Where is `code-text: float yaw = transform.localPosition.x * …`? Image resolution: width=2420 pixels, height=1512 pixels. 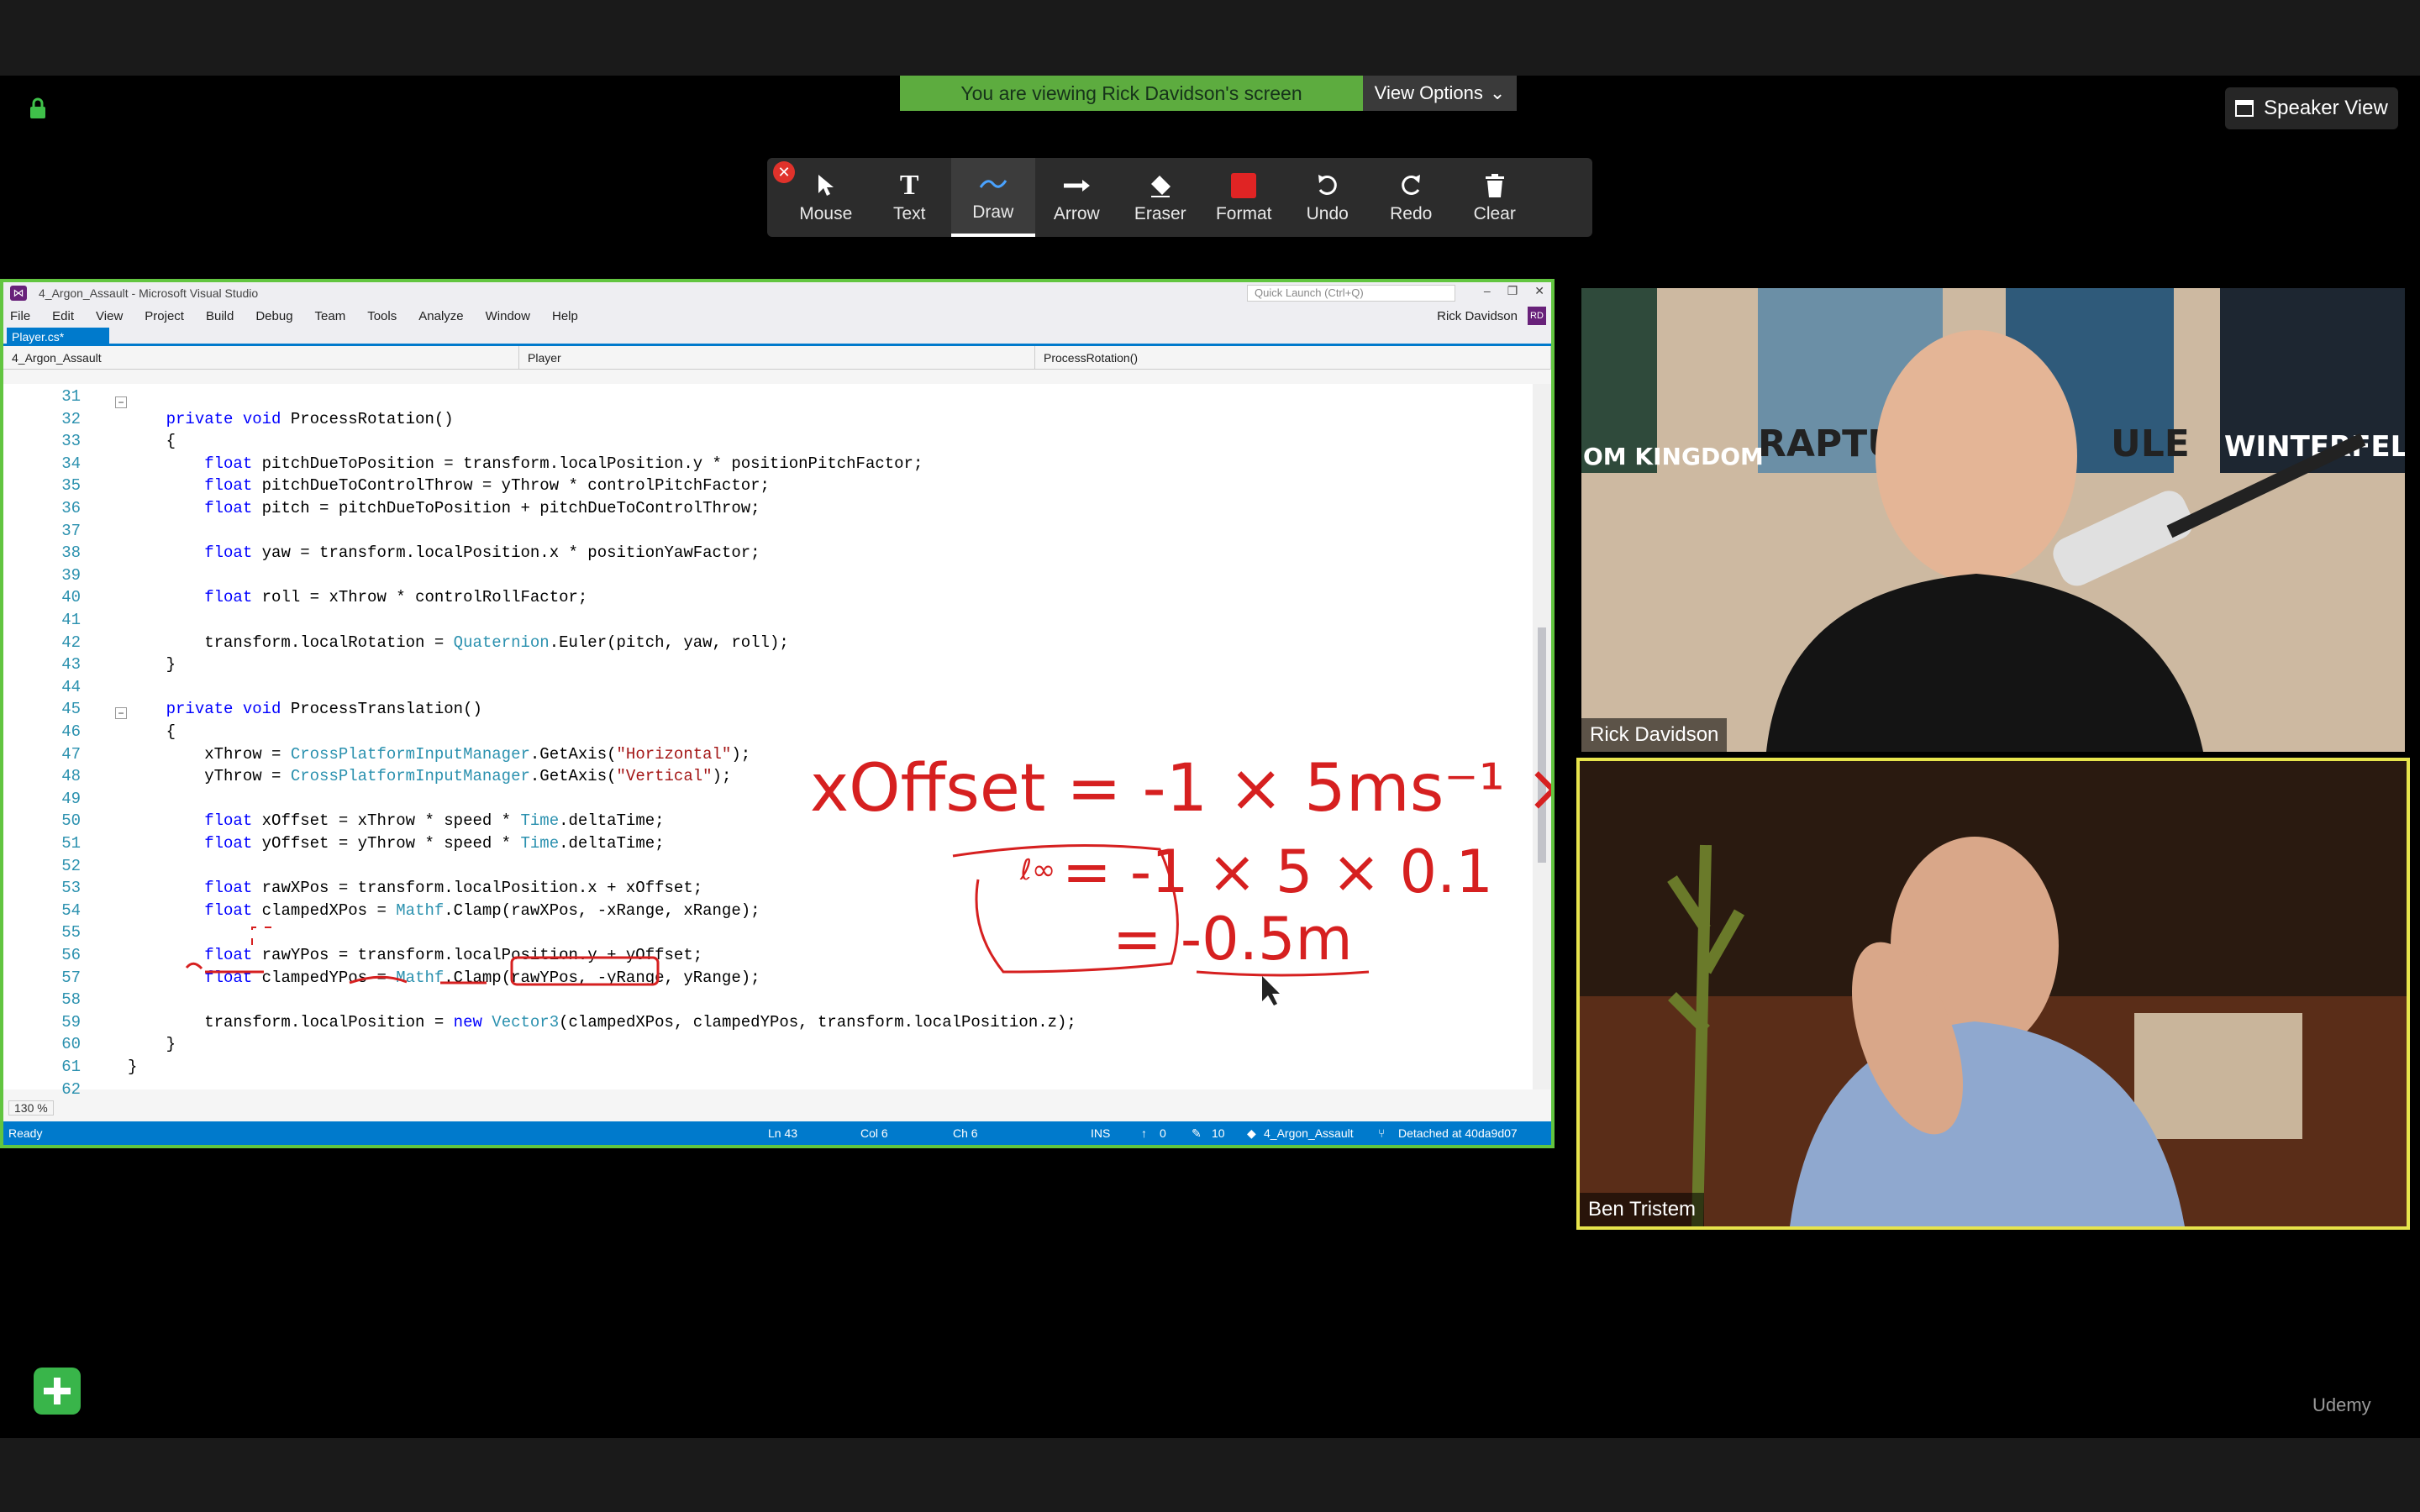
code-text: float yaw = transform.localPosition.x * … is located at coordinates (444, 553).